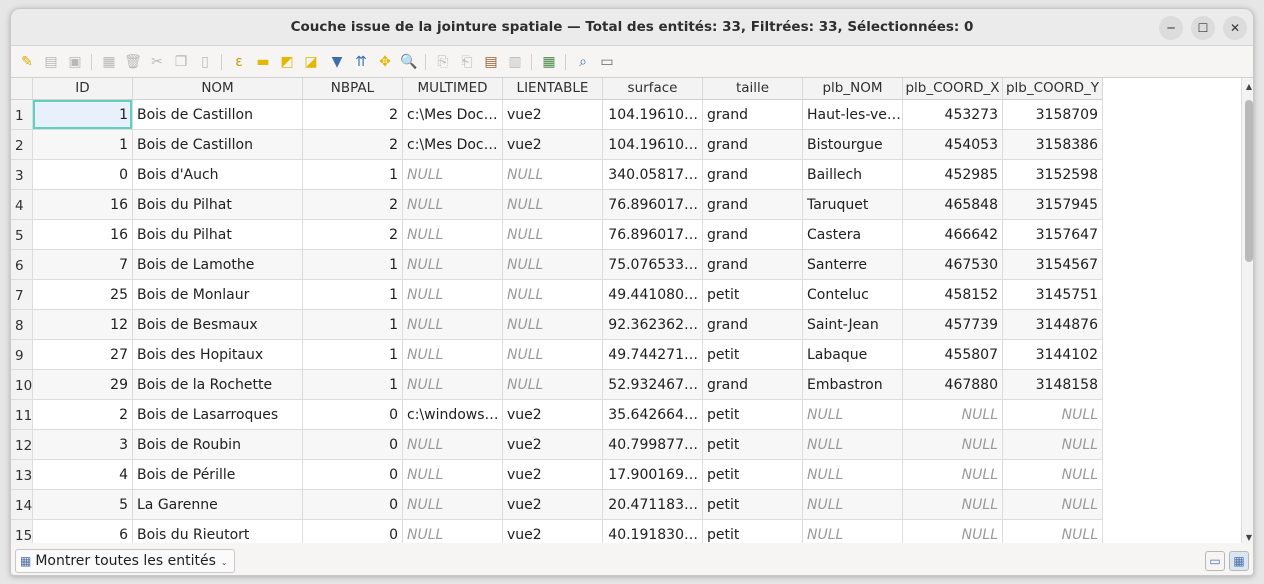  What do you see at coordinates (1053, 355) in the screenshot?
I see `table-cell: 3144102` at bounding box center [1053, 355].